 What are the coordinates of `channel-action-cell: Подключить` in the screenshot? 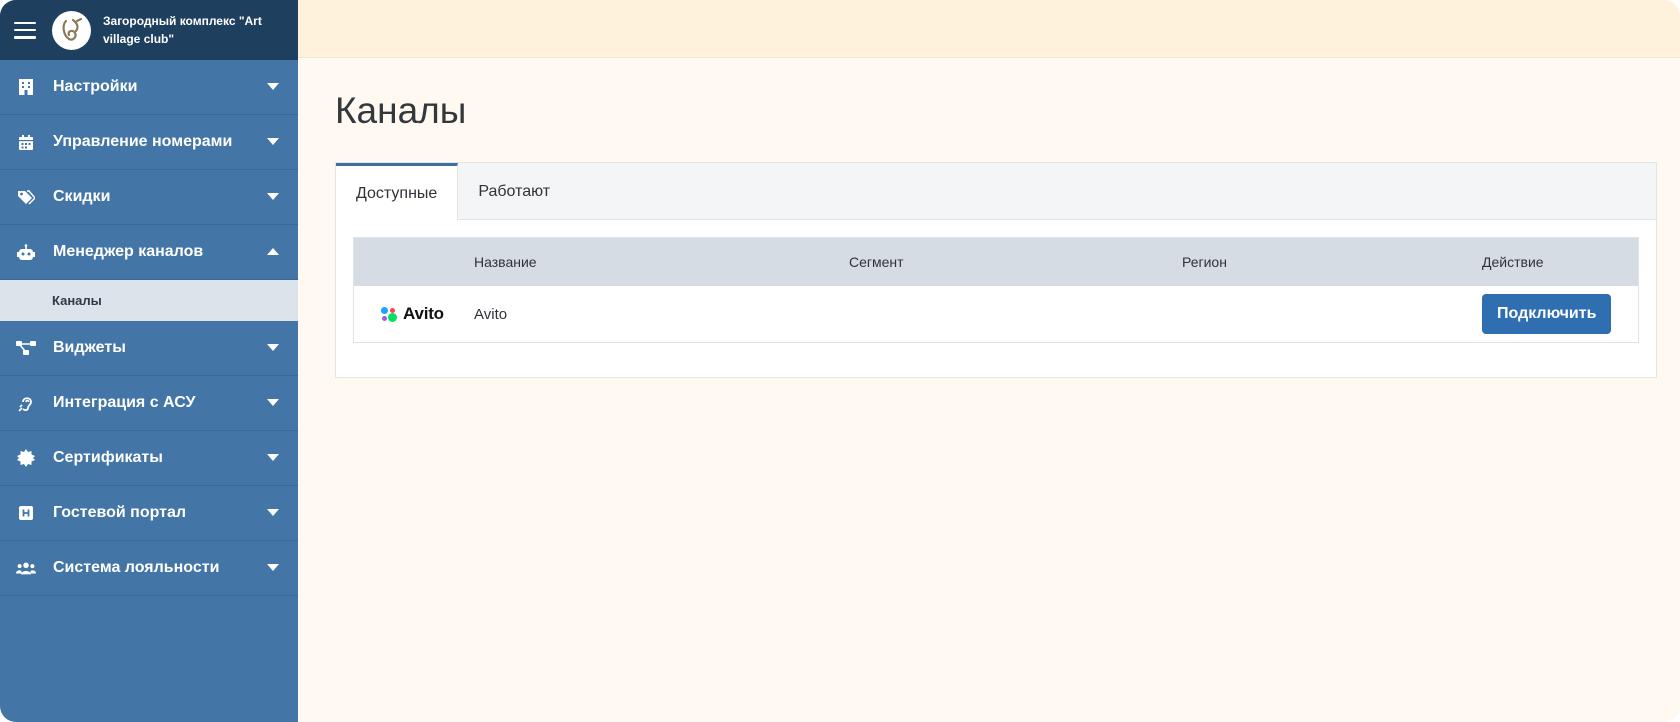 It's located at (1560, 314).